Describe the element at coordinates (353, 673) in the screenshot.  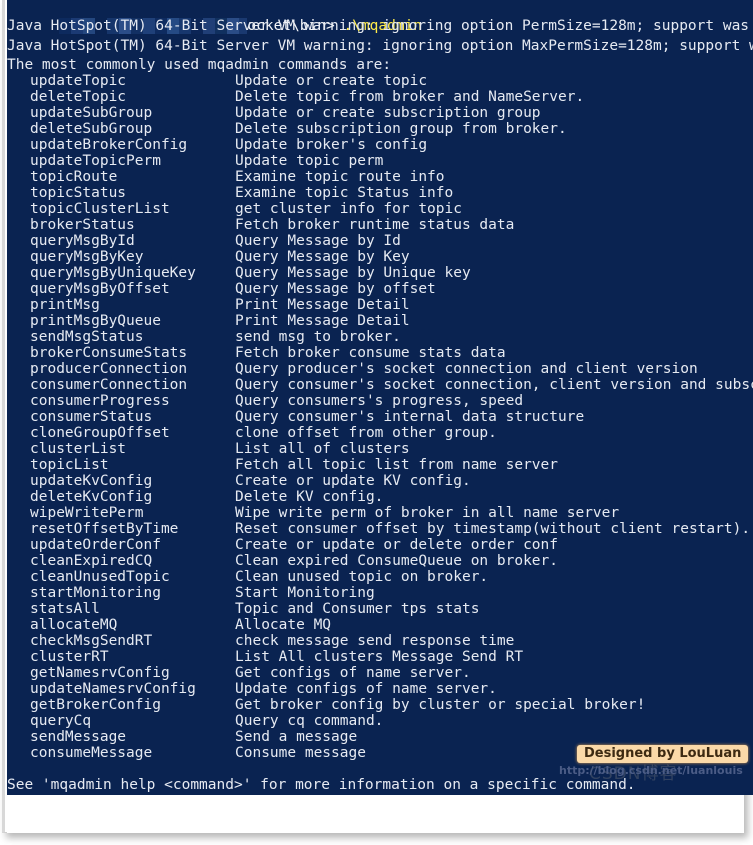
I see `command-description: Get configs of name server.` at that location.